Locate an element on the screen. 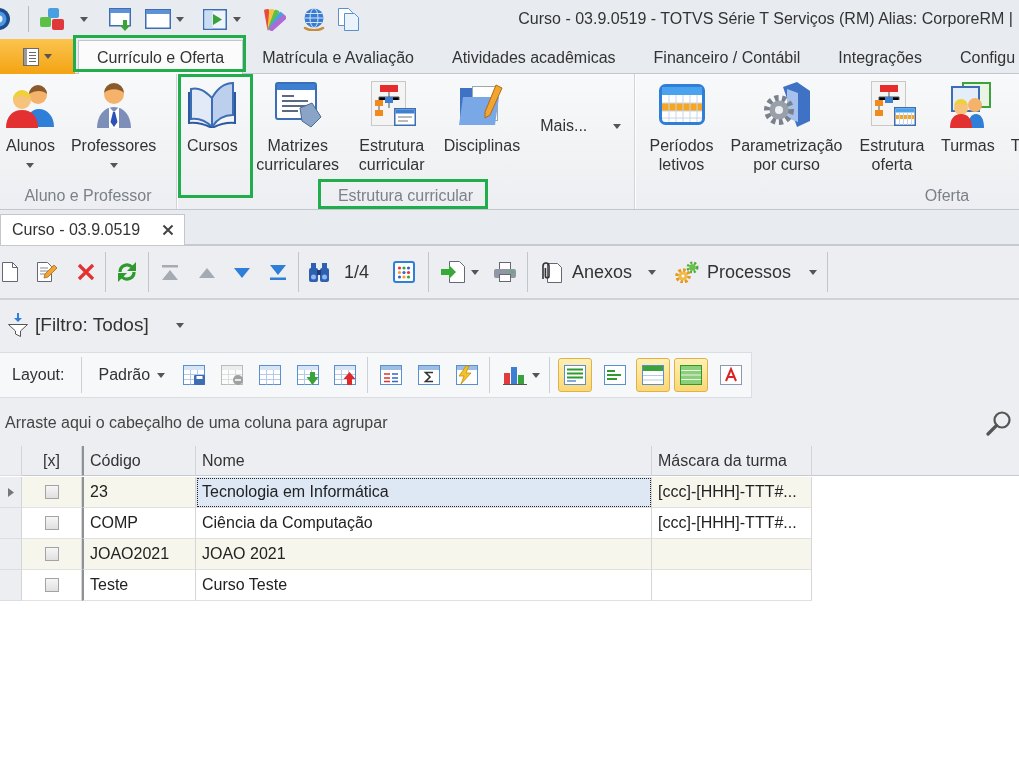  save-layout-icon is located at coordinates (194, 375).